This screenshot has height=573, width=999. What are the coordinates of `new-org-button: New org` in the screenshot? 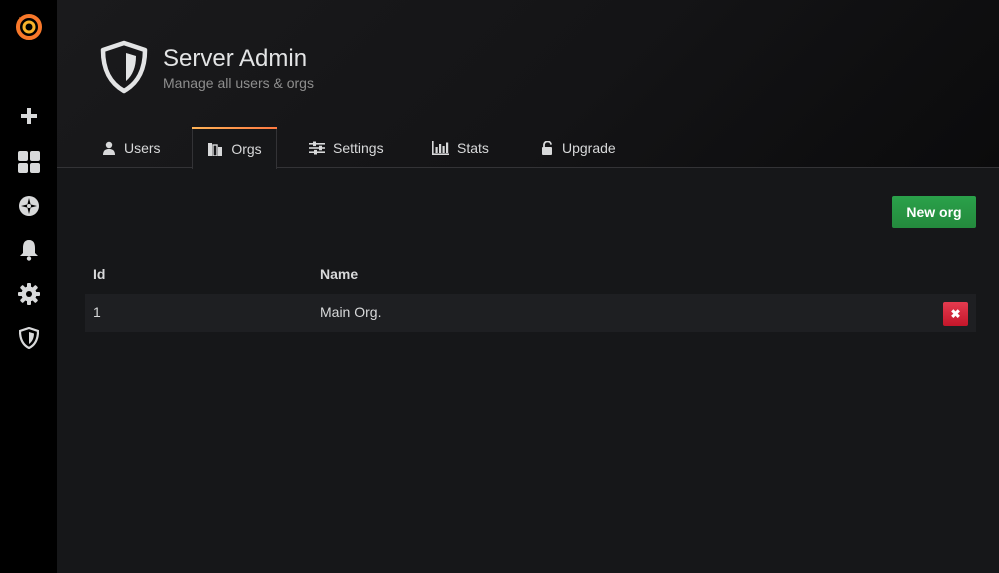 It's located at (934, 212).